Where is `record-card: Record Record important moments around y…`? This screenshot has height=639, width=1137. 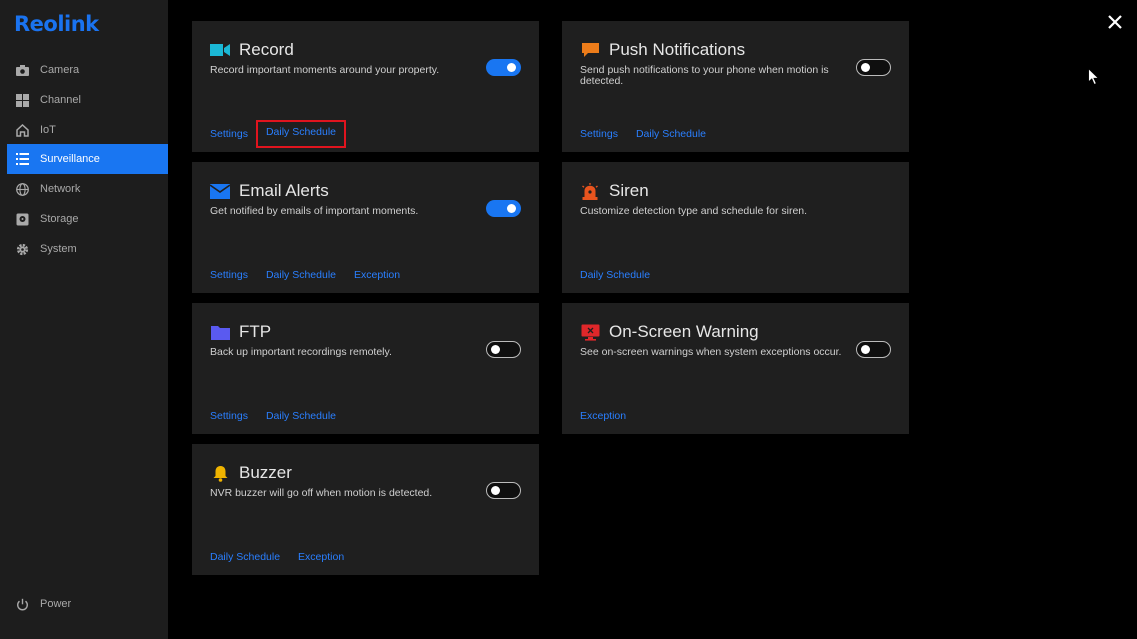
record-card: Record Record important moments around y… is located at coordinates (365, 86).